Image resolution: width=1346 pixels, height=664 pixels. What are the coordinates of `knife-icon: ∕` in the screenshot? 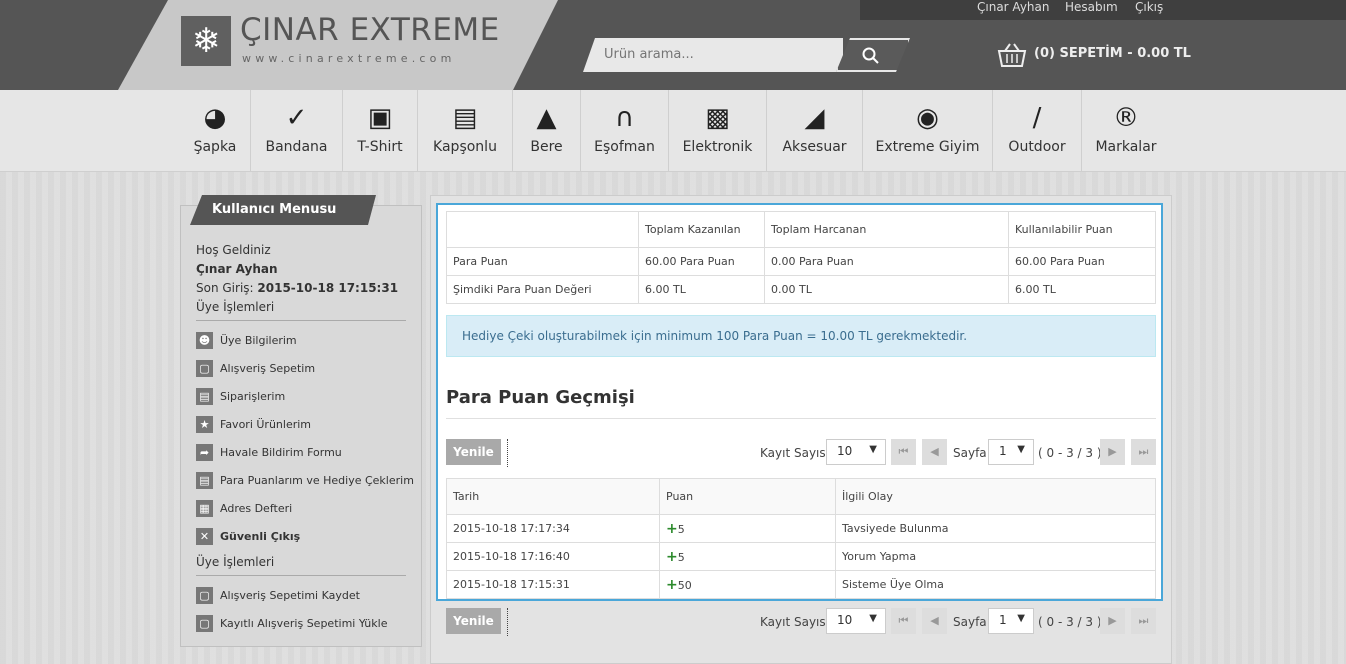 It's located at (1037, 118).